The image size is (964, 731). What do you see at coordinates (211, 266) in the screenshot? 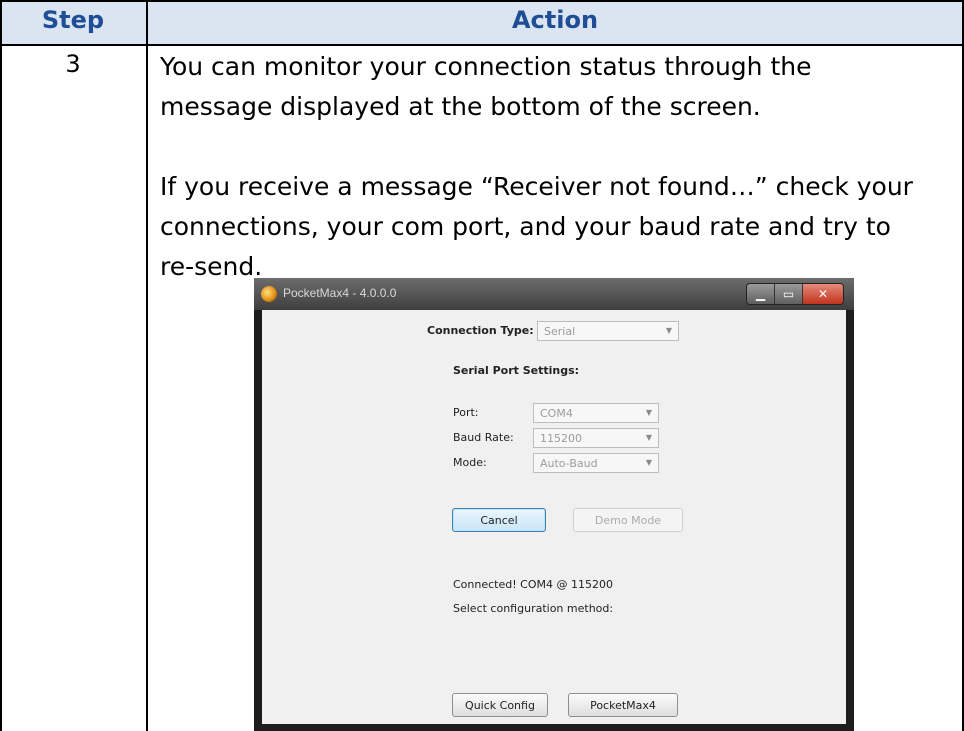
I see `instruction-line-5: re-send.` at bounding box center [211, 266].